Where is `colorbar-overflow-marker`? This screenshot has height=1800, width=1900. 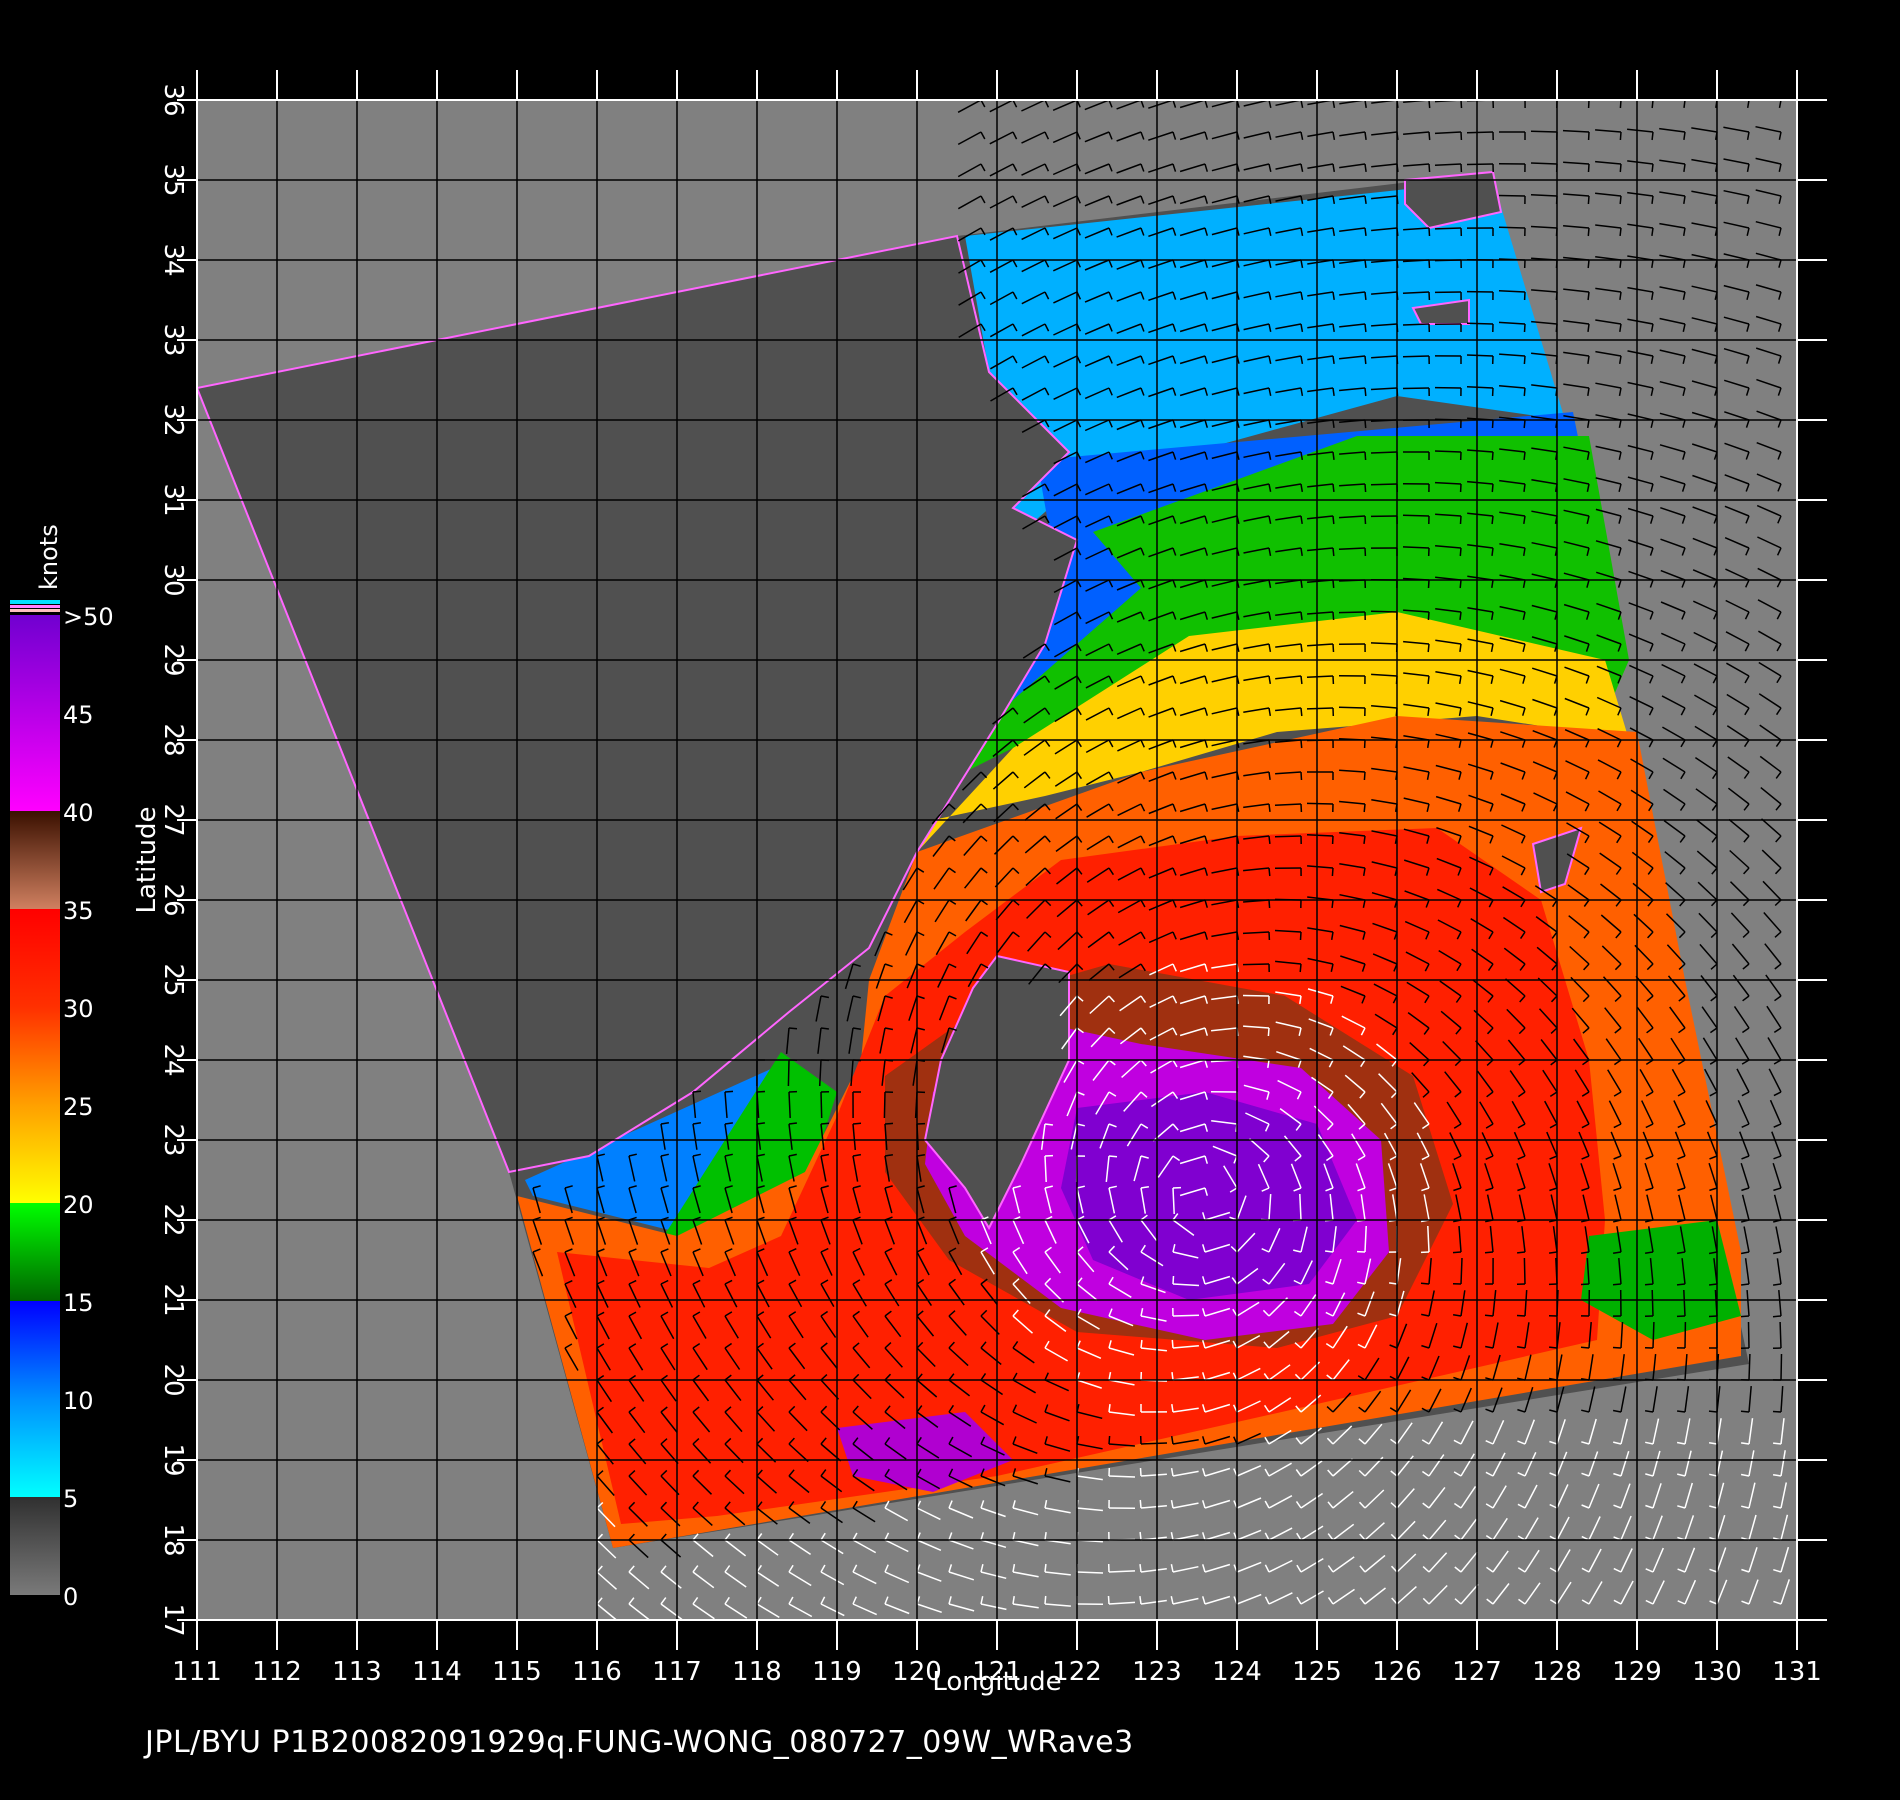
colorbar-overflow-marker is located at coordinates (35, 610).